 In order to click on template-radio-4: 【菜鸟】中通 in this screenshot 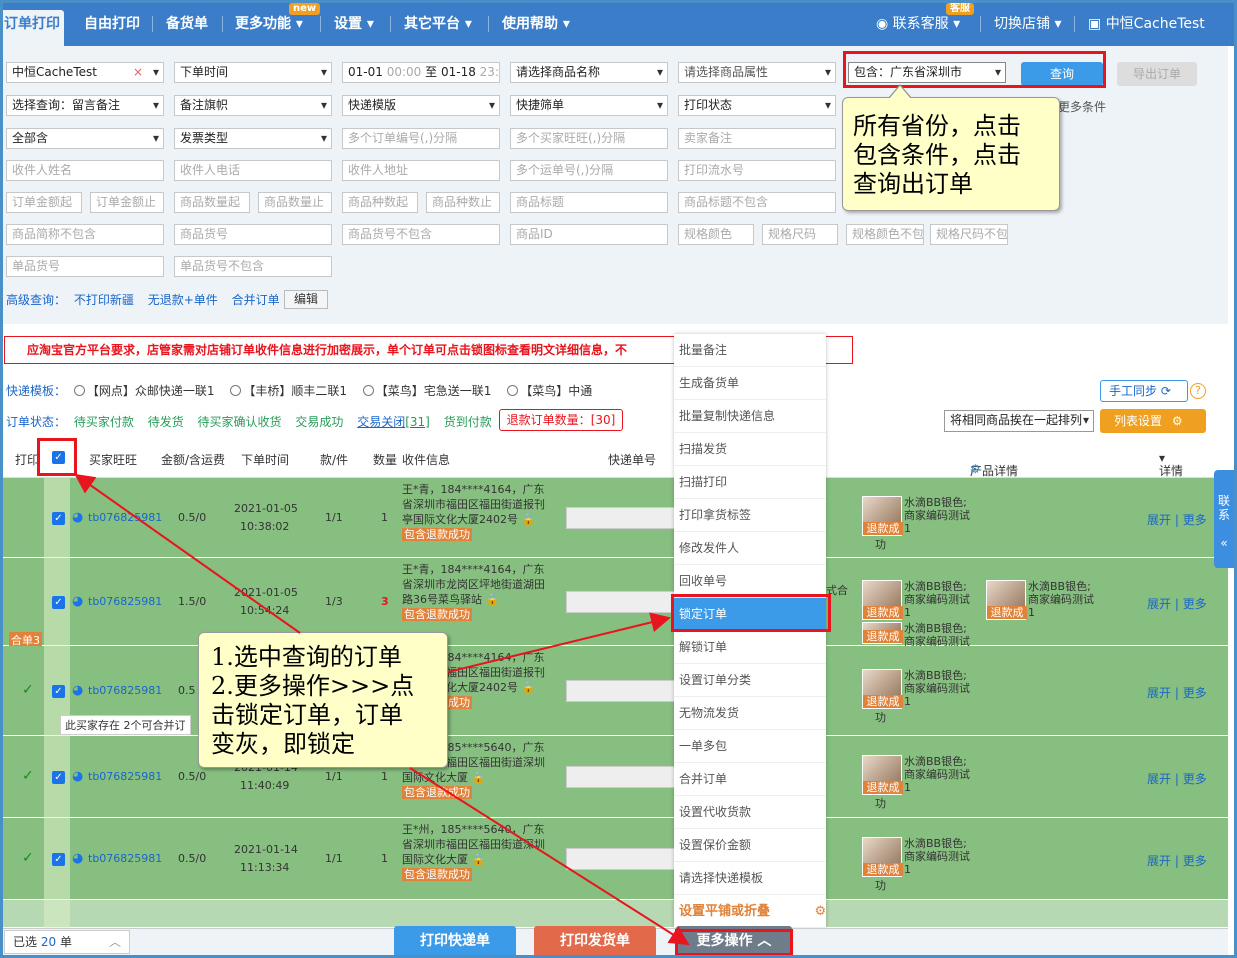, I will do `click(549, 391)`.